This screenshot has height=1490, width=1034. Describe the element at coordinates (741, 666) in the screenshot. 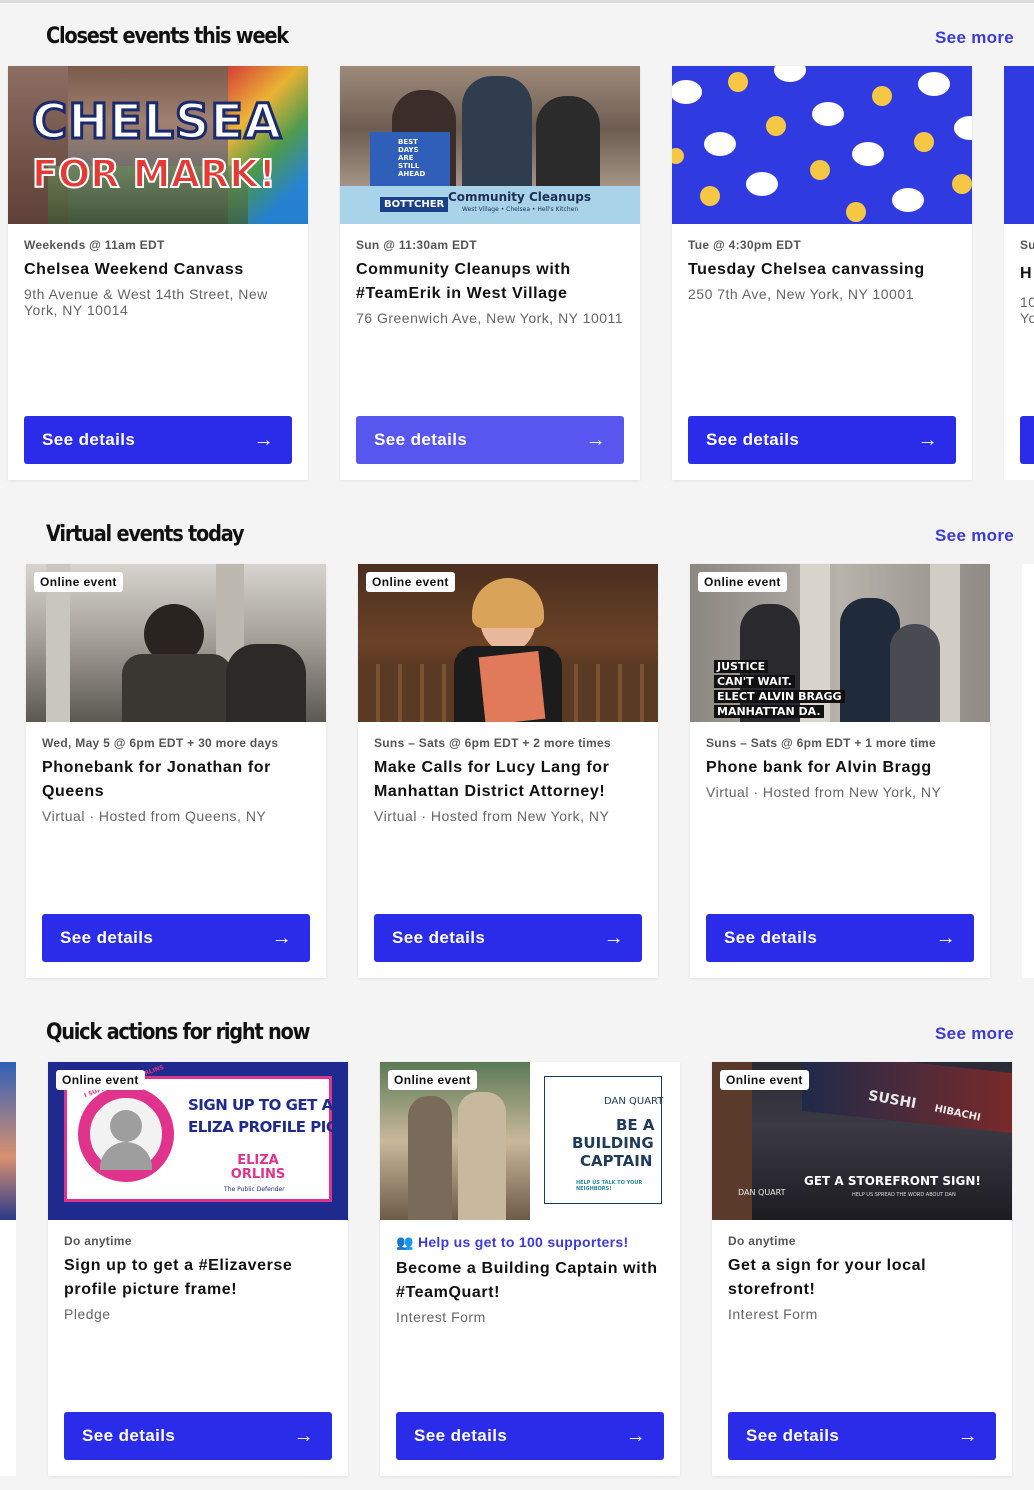

I see `image-caption: JUSTICE` at that location.